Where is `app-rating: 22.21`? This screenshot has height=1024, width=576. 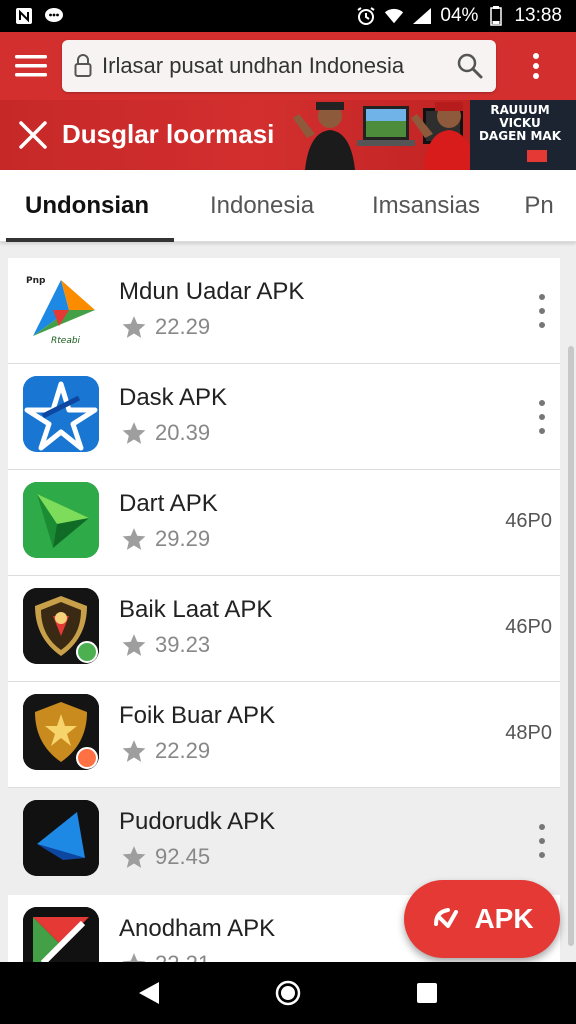 app-rating: 22.21 is located at coordinates (165, 956).